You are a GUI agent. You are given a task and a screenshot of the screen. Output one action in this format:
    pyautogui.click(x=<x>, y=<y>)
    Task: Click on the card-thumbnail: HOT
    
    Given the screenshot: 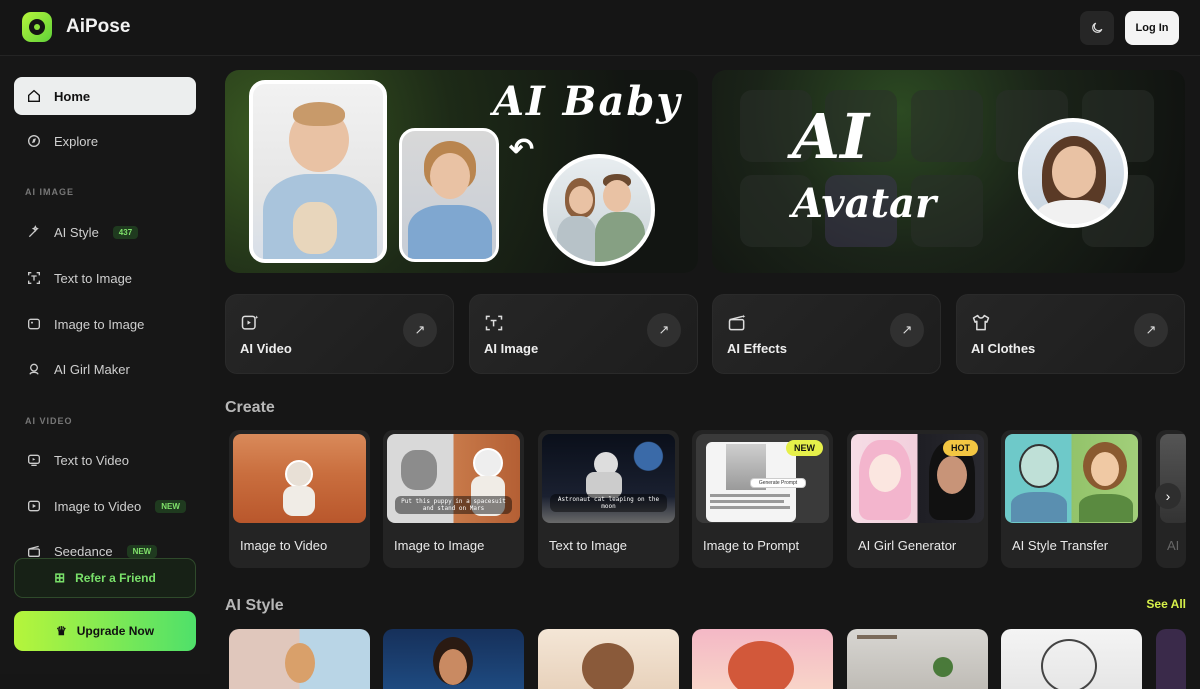 What is the action you would take?
    pyautogui.click(x=917, y=478)
    